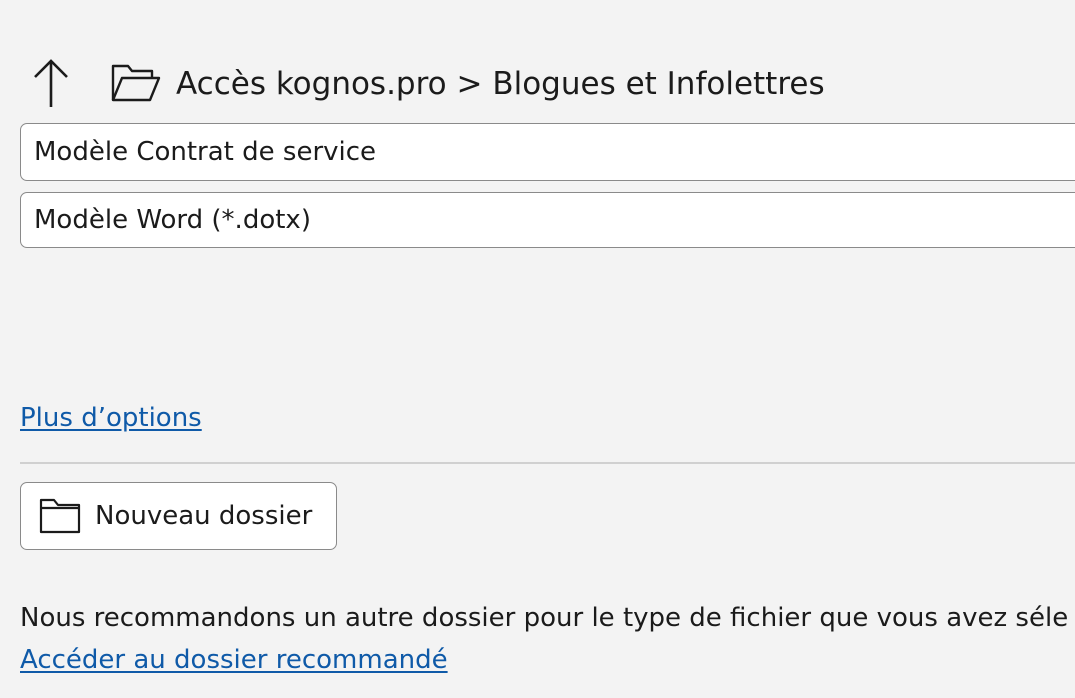 Image resolution: width=1075 pixels, height=698 pixels. I want to click on filetype-select: Modèle Word (*.dotx), so click(547, 220).